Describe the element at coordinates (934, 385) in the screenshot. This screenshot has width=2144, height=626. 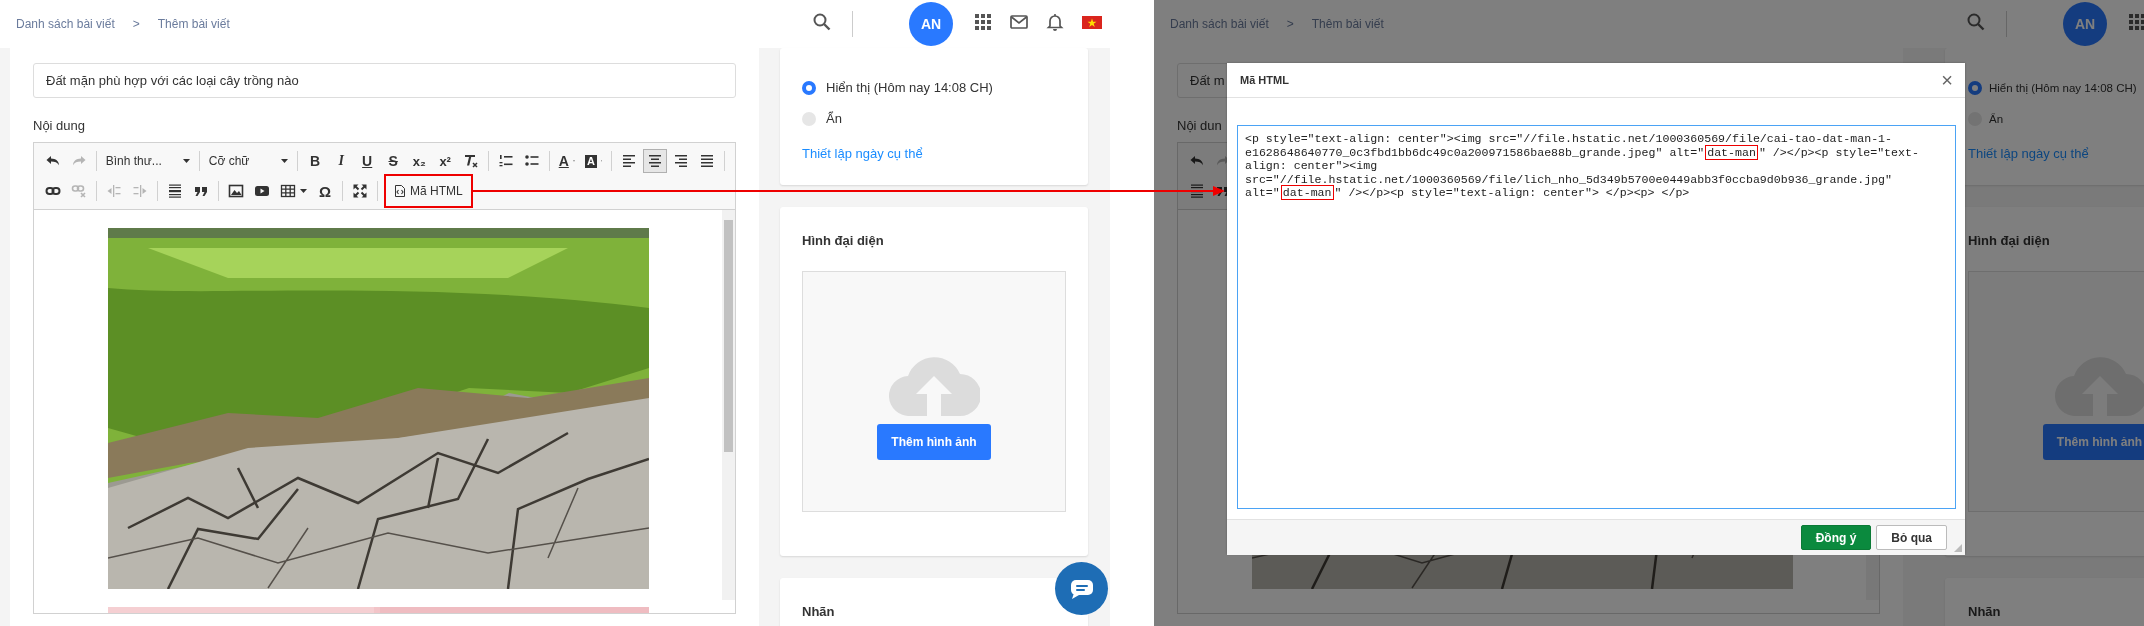
I see `cloud-upload-icon` at that location.